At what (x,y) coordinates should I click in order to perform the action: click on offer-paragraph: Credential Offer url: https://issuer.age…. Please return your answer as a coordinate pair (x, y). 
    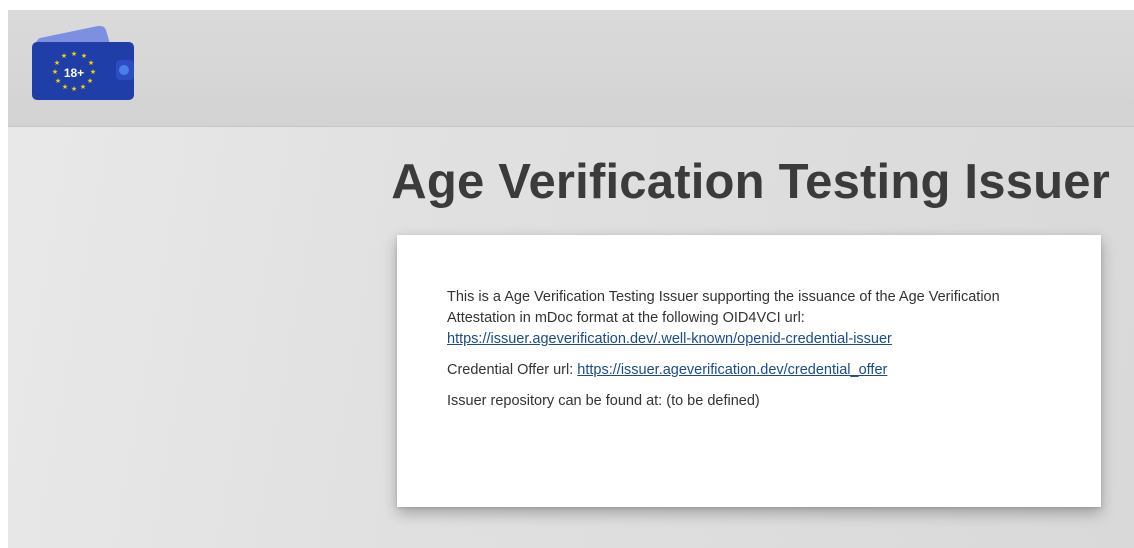
    Looking at the image, I should click on (747, 370).